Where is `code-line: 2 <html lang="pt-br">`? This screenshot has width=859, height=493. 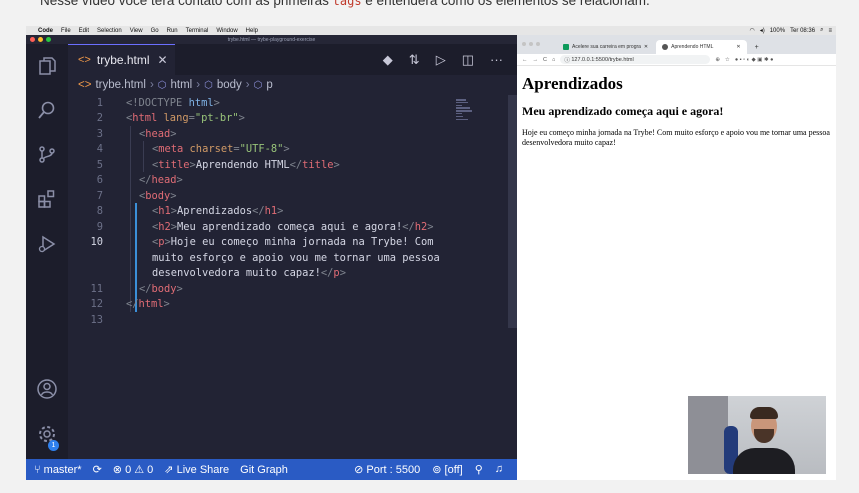
code-line: 2 <html lang="pt-br"> is located at coordinates (288, 119).